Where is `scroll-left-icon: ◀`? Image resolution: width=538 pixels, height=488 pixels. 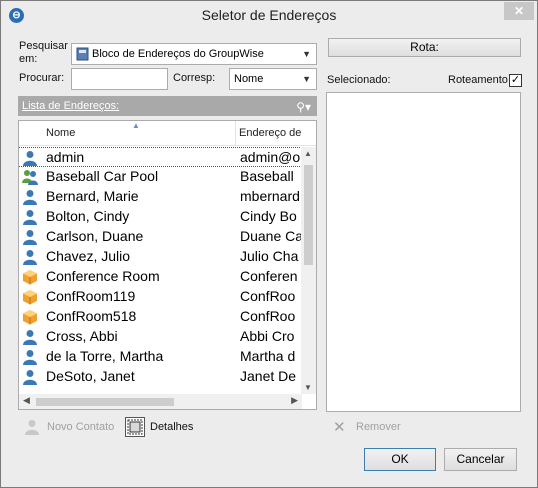 scroll-left-icon: ◀ is located at coordinates (26, 400).